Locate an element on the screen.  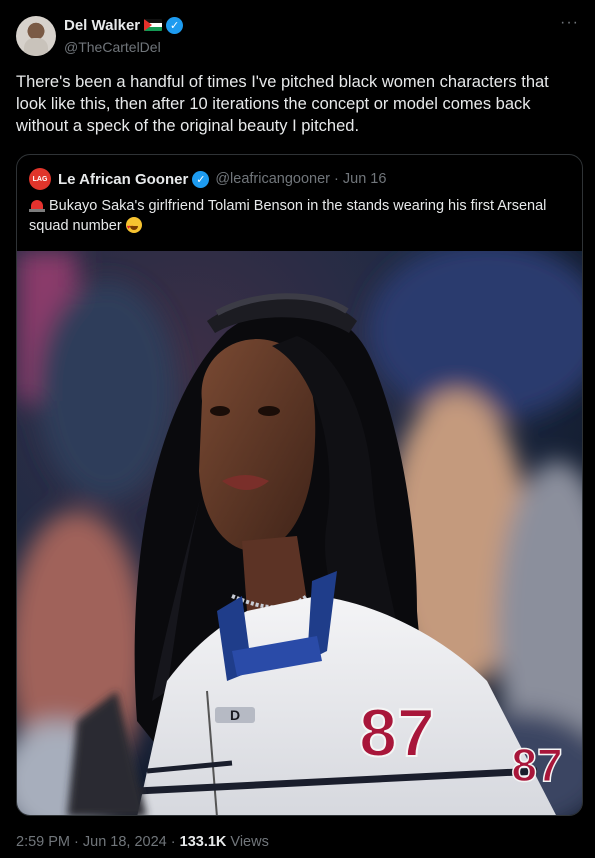
views-label: Views is located at coordinates (247, 842).